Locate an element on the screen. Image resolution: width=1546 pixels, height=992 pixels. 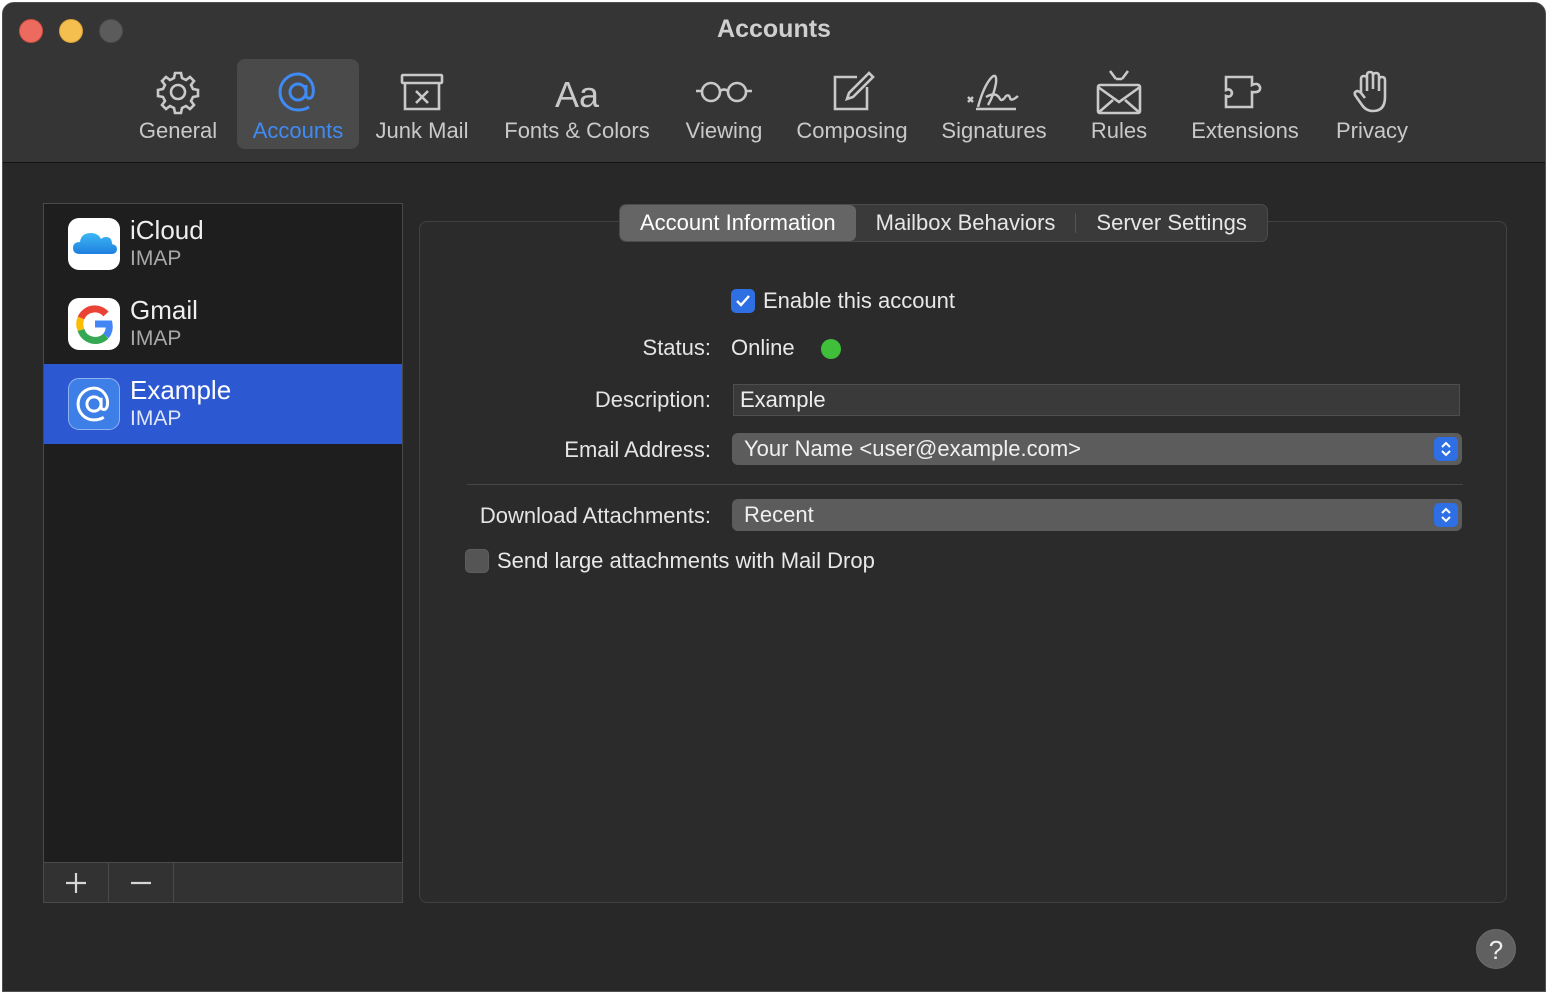
account-row-example: Example IMAP is located at coordinates (223, 404).